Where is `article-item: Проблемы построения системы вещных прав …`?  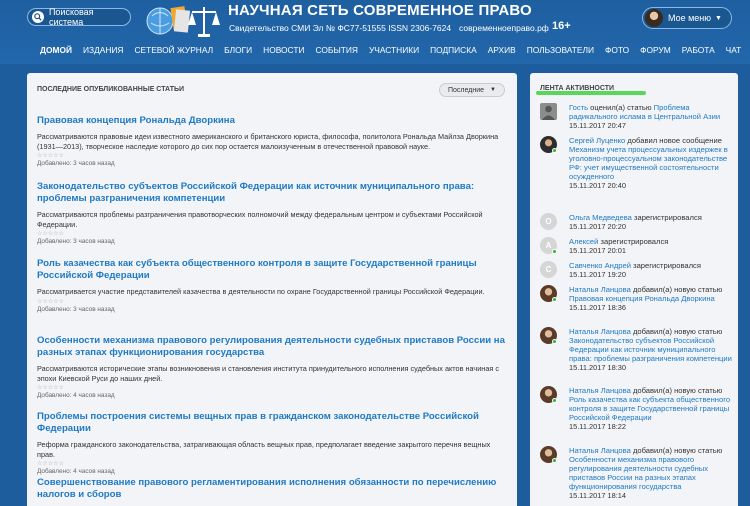 article-item: Проблемы построения системы вещных прав … is located at coordinates (272, 443).